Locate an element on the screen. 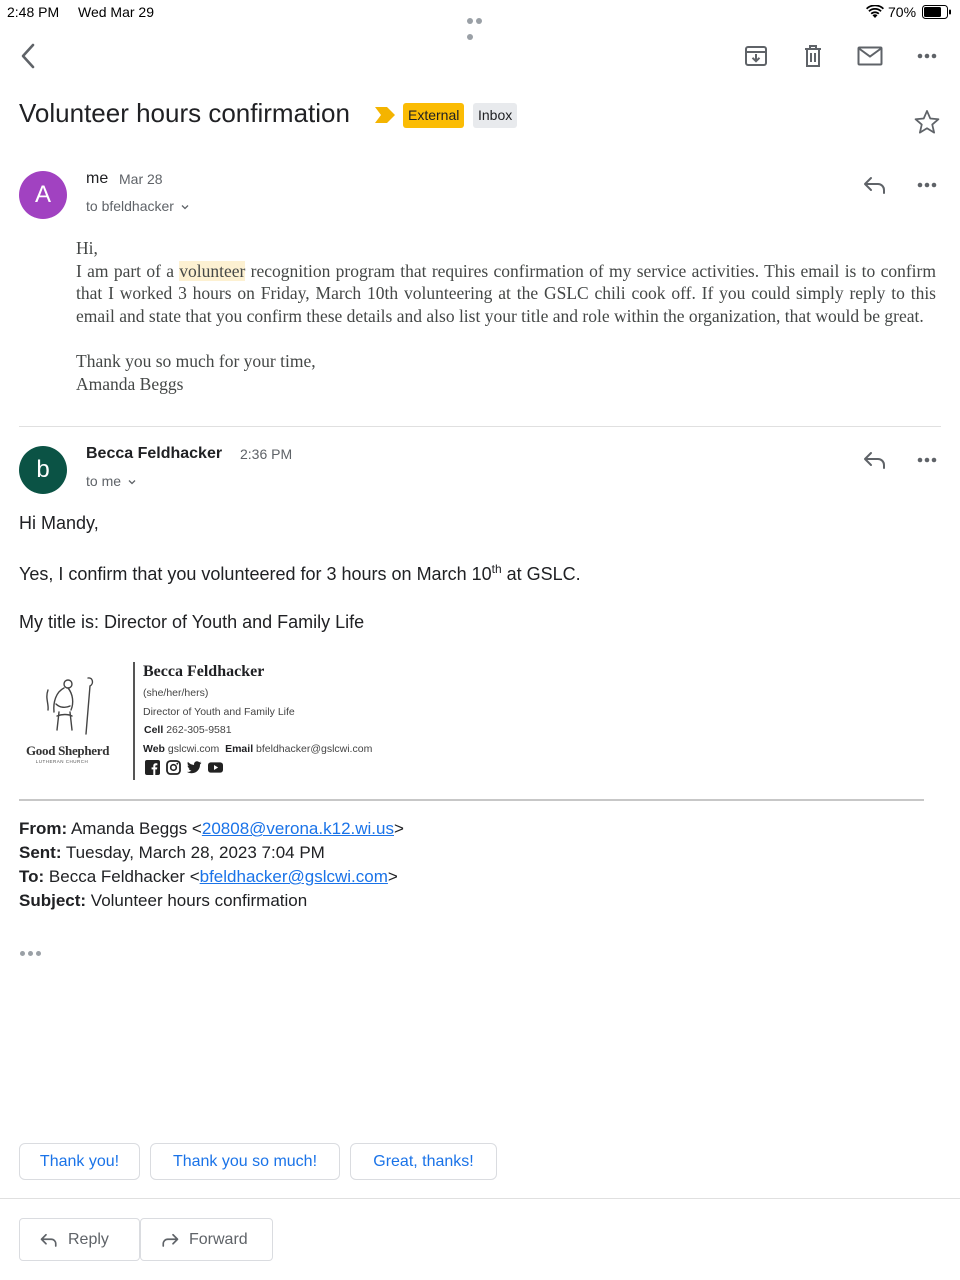  signature-web-link: gslcwi.com is located at coordinates (193, 749).